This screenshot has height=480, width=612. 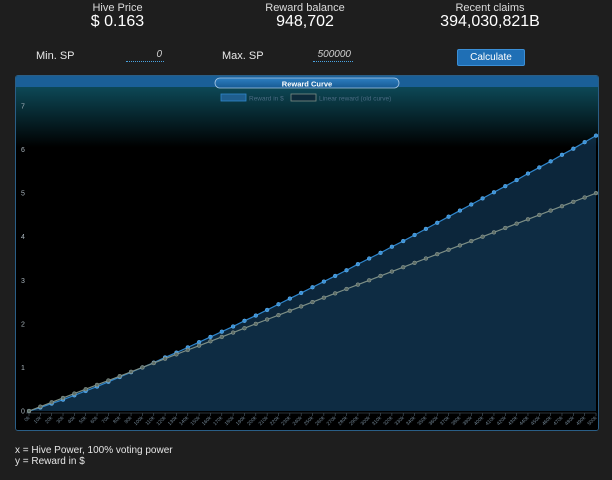 I want to click on y-tick-label: 0, so click(x=23, y=412).